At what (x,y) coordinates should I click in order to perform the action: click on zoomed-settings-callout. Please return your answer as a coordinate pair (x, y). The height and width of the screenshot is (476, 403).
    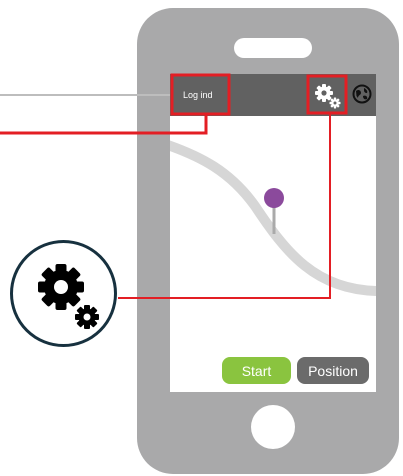
    Looking at the image, I should click on (63, 293).